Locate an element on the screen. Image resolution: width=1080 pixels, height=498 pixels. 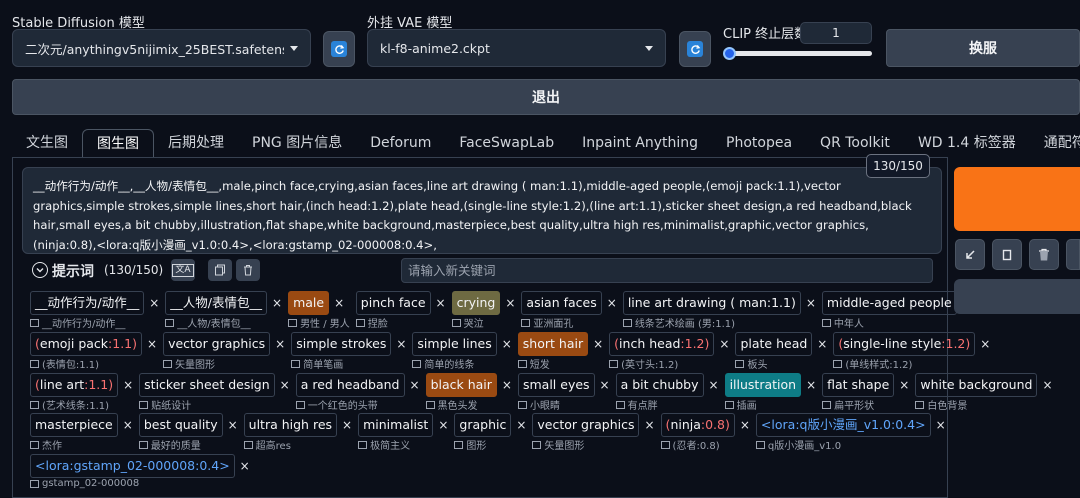
tag-text: plate head is located at coordinates (774, 344).